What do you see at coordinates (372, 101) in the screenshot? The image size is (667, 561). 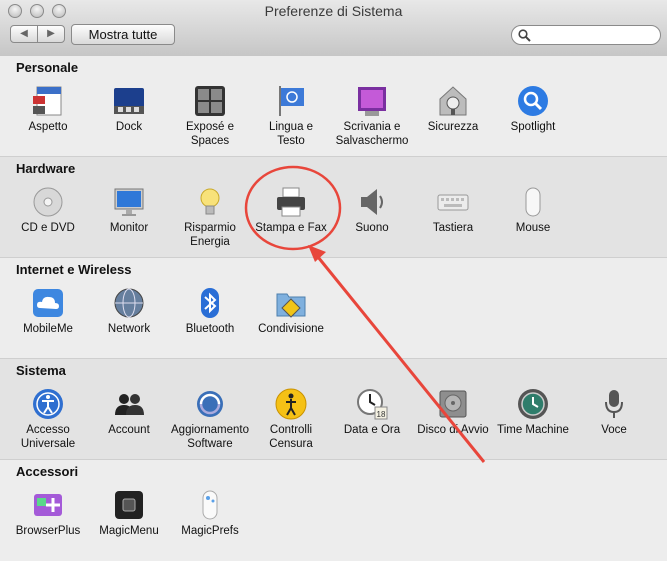 I see `desktop-icon` at bounding box center [372, 101].